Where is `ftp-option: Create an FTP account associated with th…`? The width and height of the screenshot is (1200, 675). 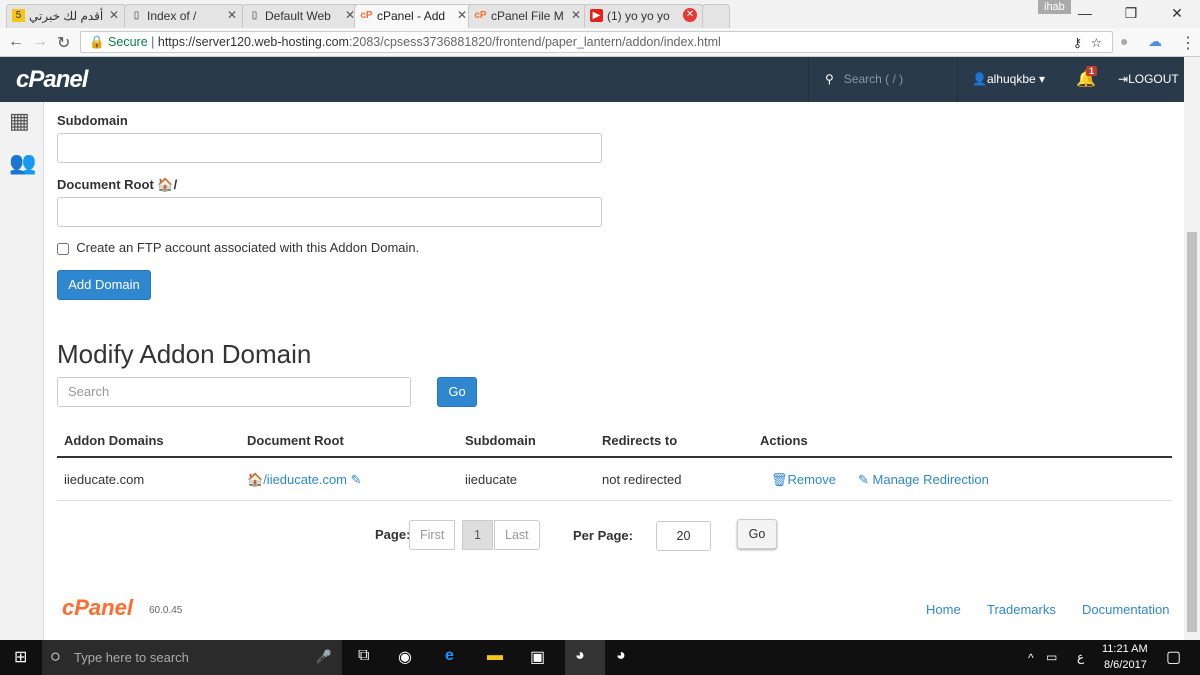 ftp-option: Create an FTP account associated with th… is located at coordinates (238, 247).